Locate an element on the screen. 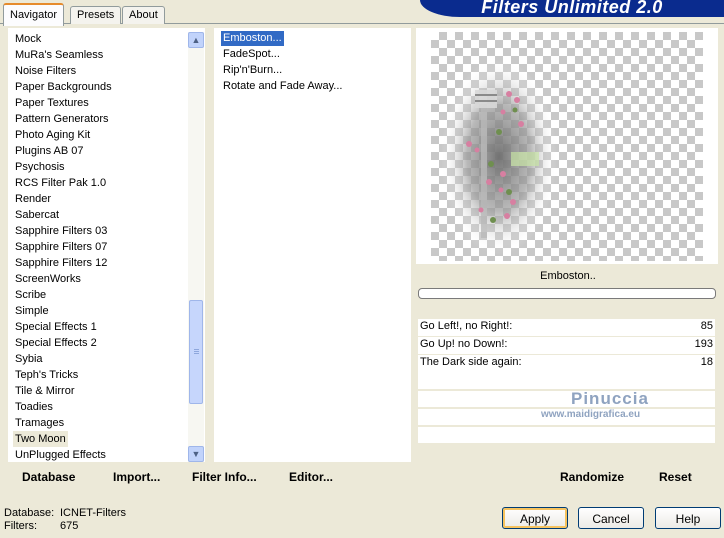 This screenshot has height=538, width=724. cancel-button: Cancel is located at coordinates (611, 518).